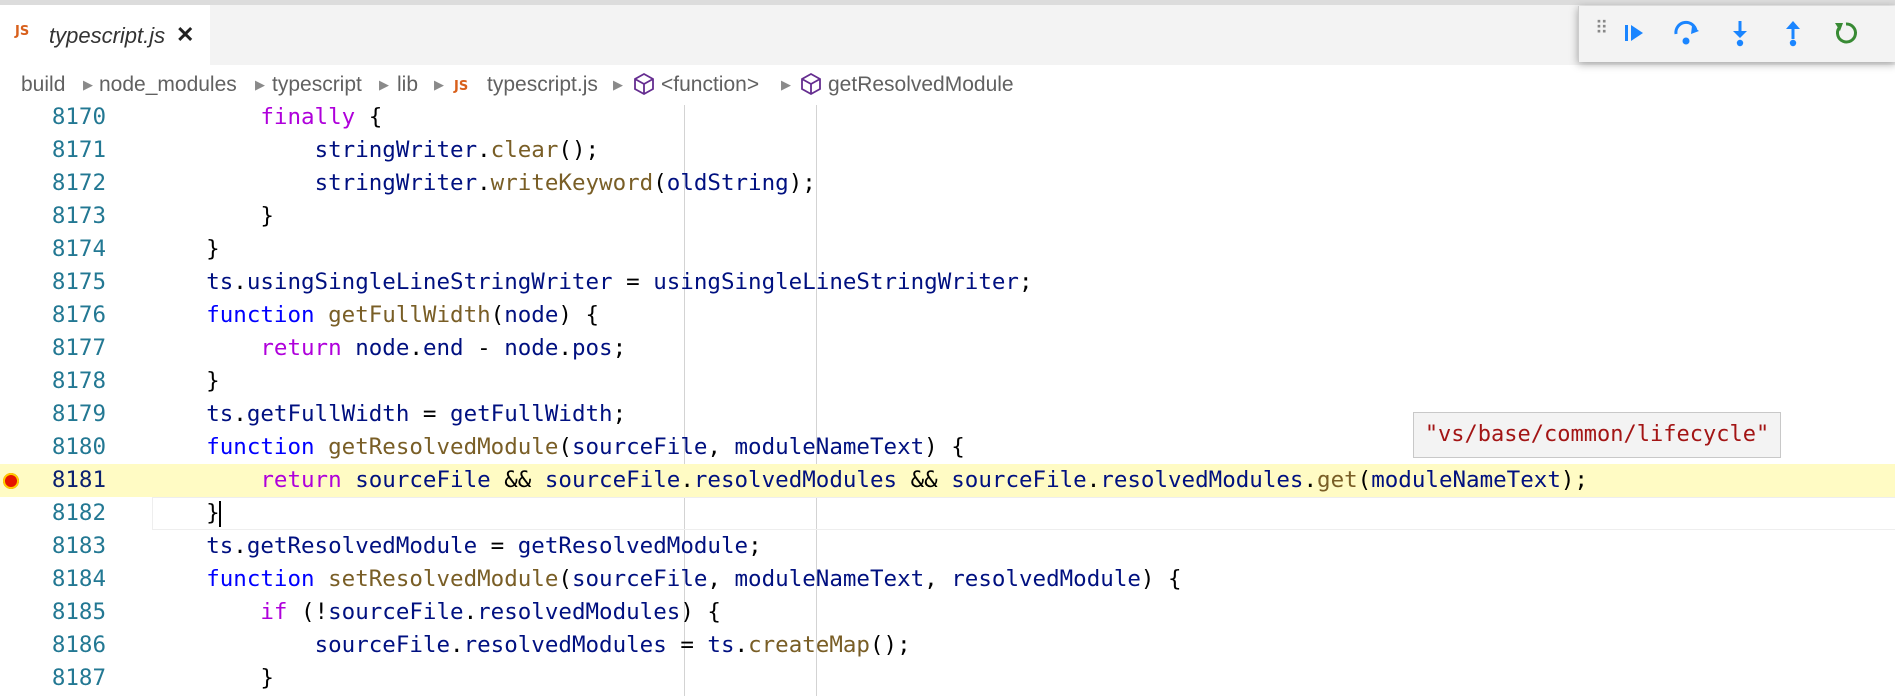  Describe the element at coordinates (947, 119) in the screenshot. I see `code-line: 8170 finally {` at that location.